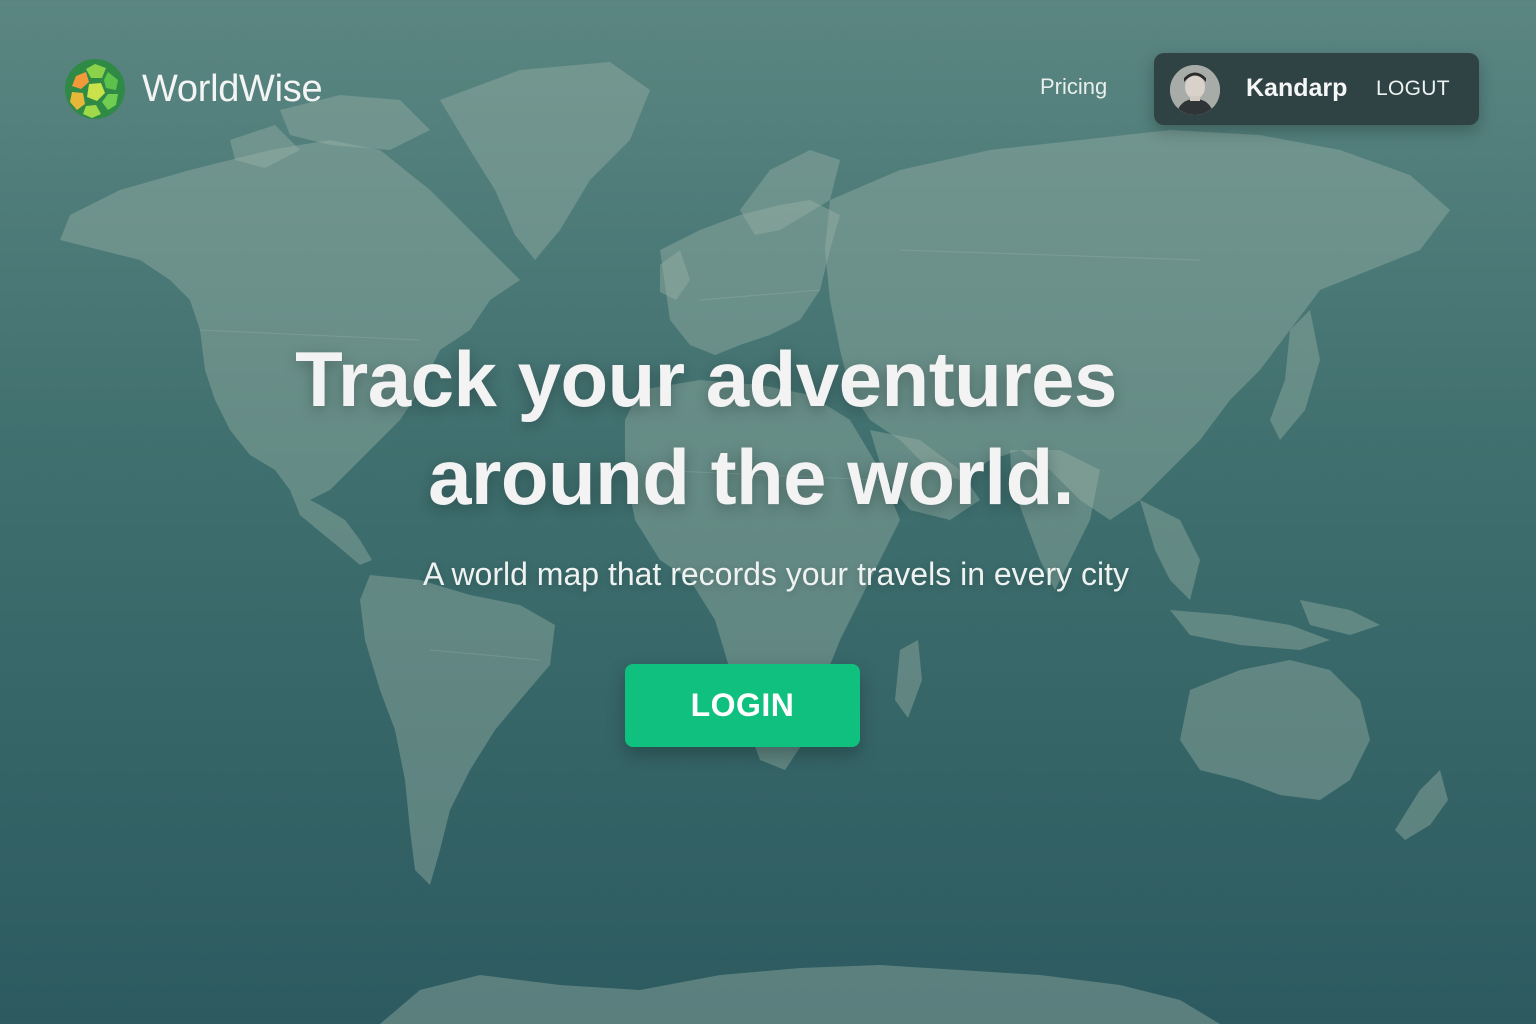  What do you see at coordinates (95, 89) in the screenshot?
I see `globe-logo-icon` at bounding box center [95, 89].